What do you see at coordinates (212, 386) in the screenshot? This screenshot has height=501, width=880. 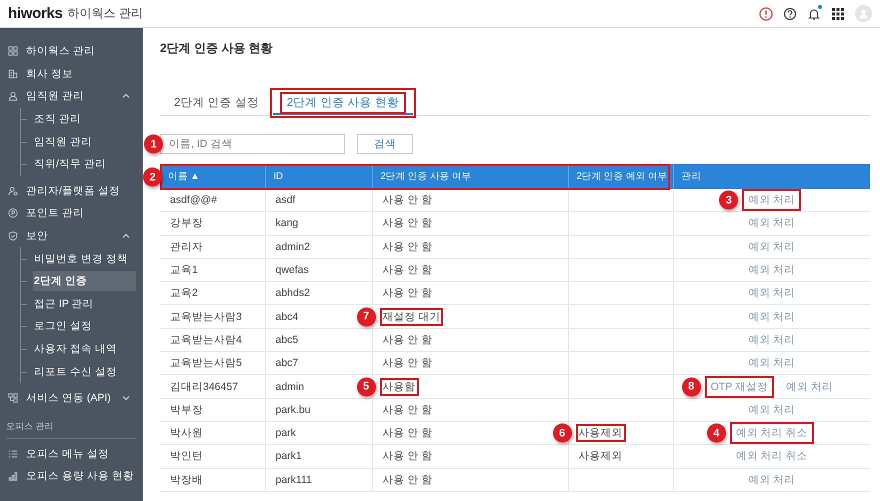 I see `table-cell: 김대리346457` at bounding box center [212, 386].